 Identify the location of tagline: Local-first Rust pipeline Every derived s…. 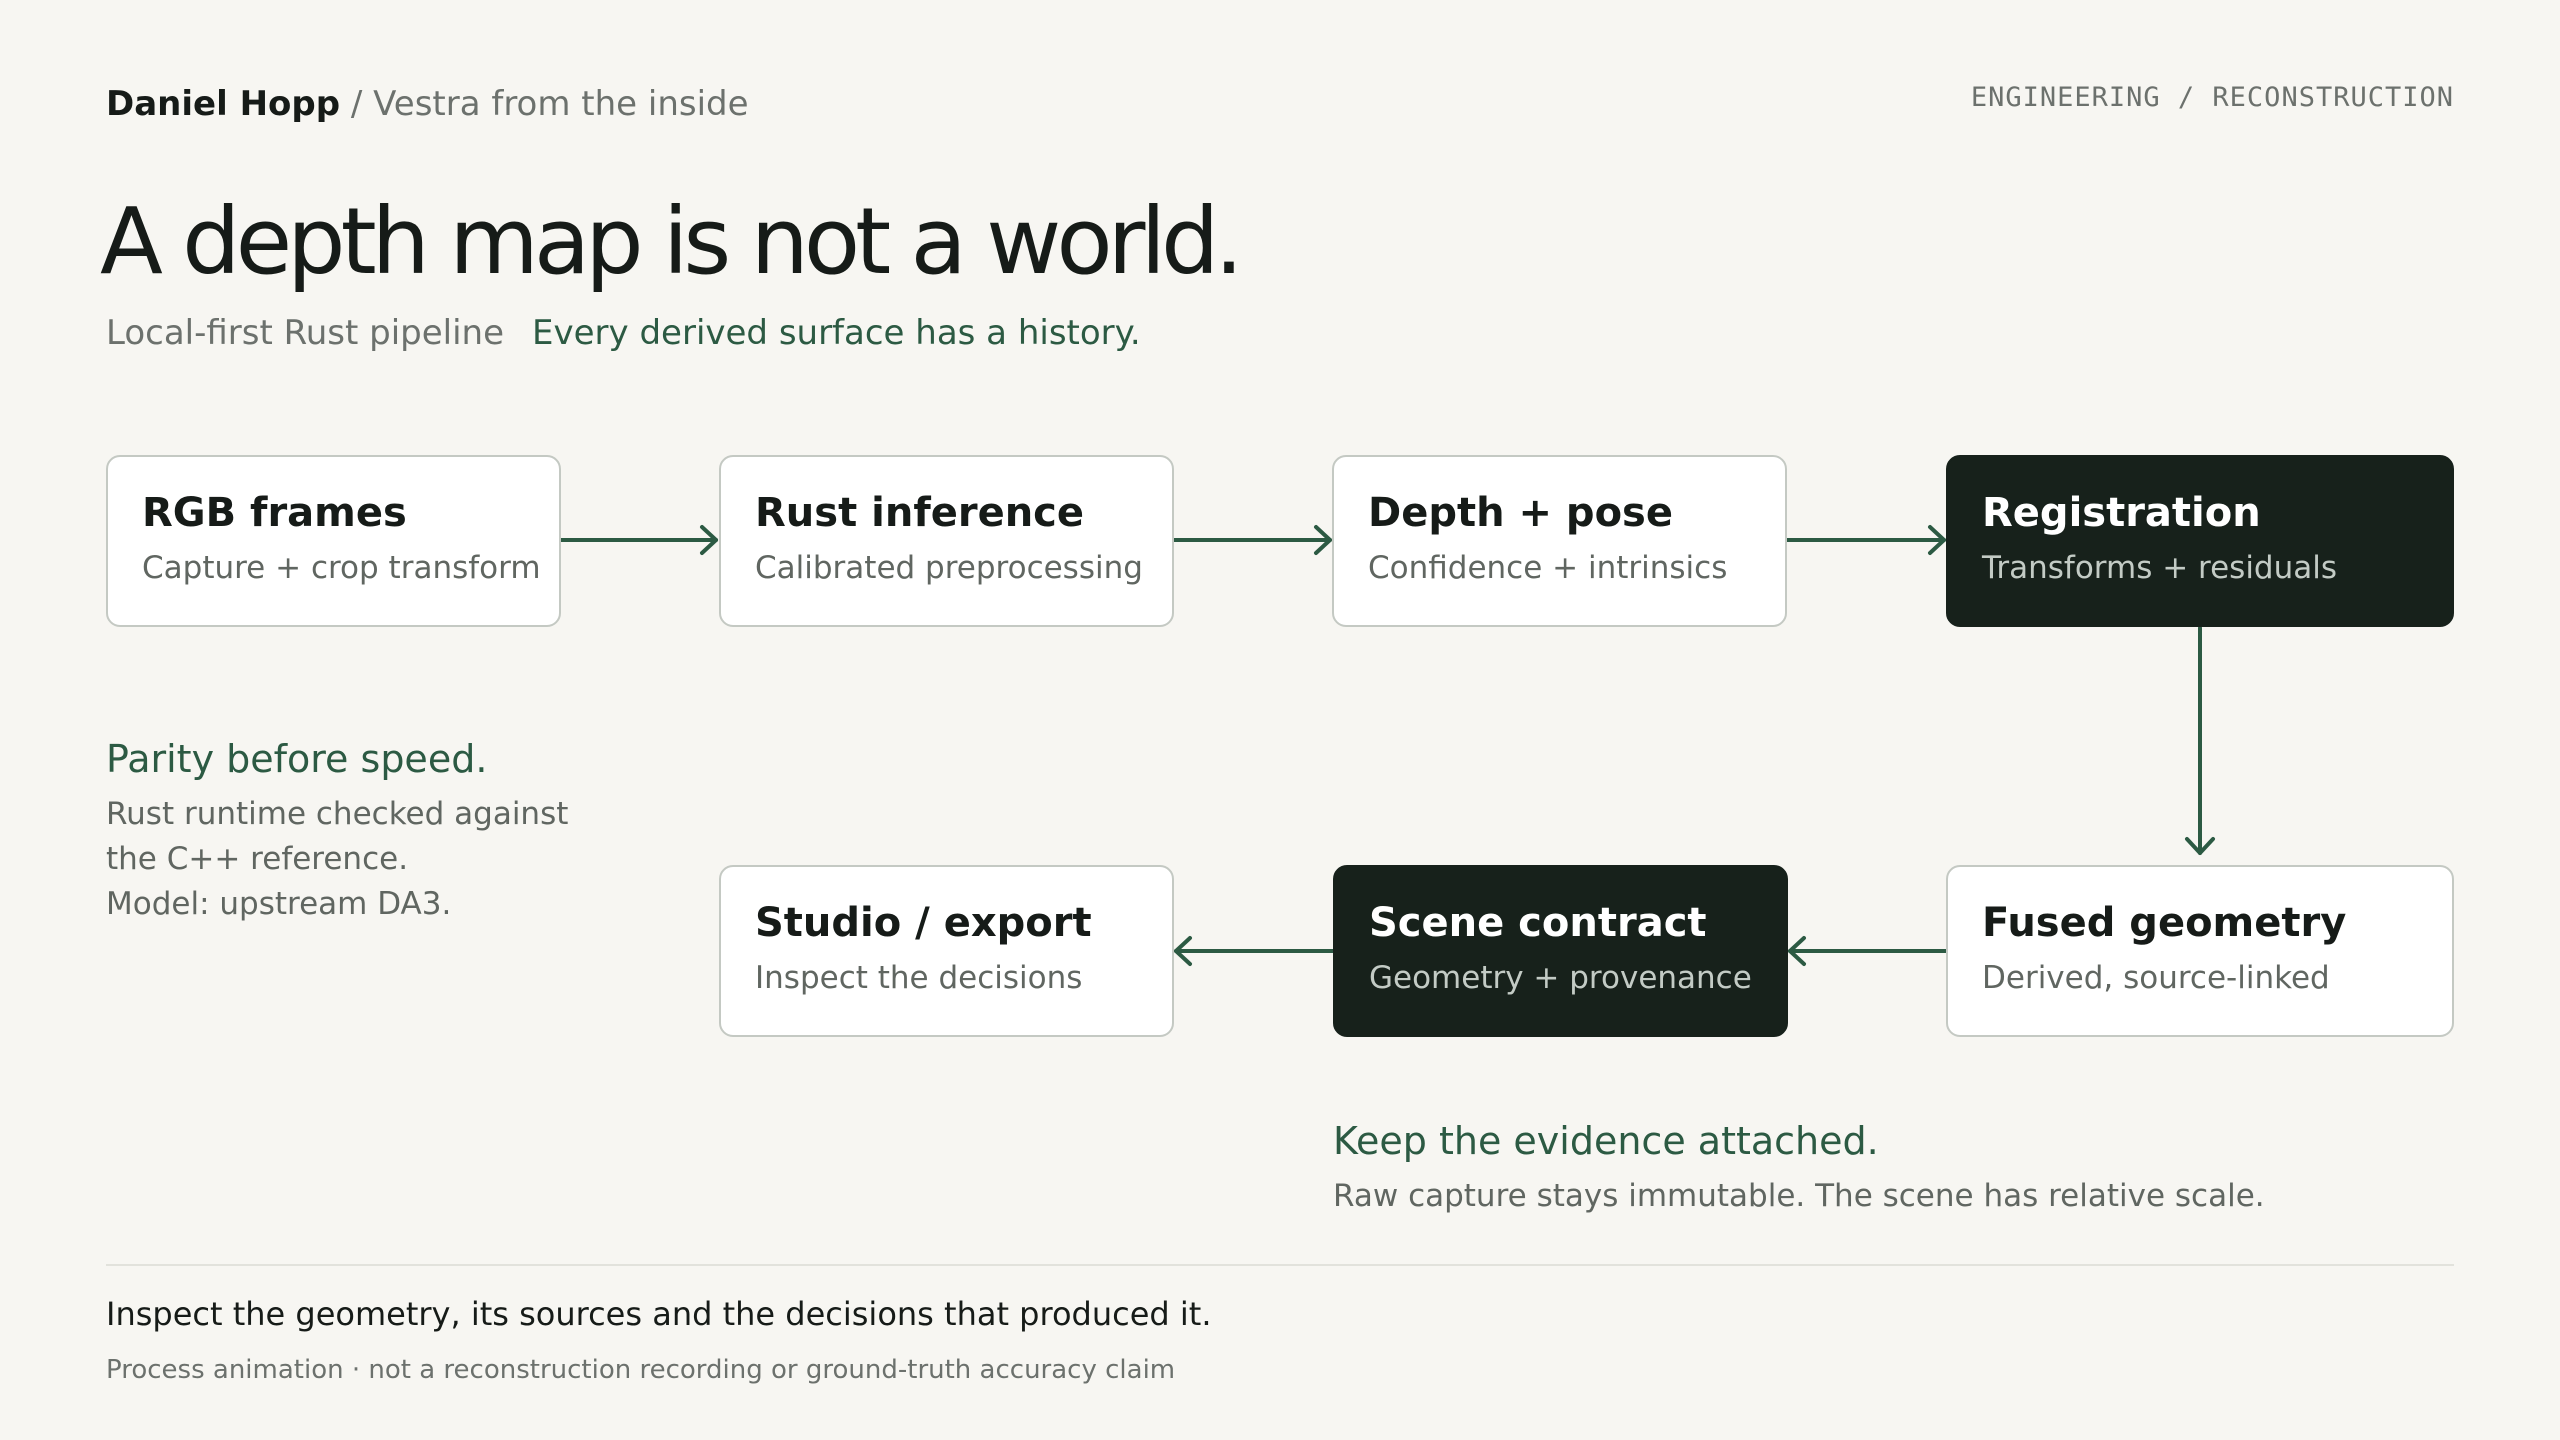
(623, 333).